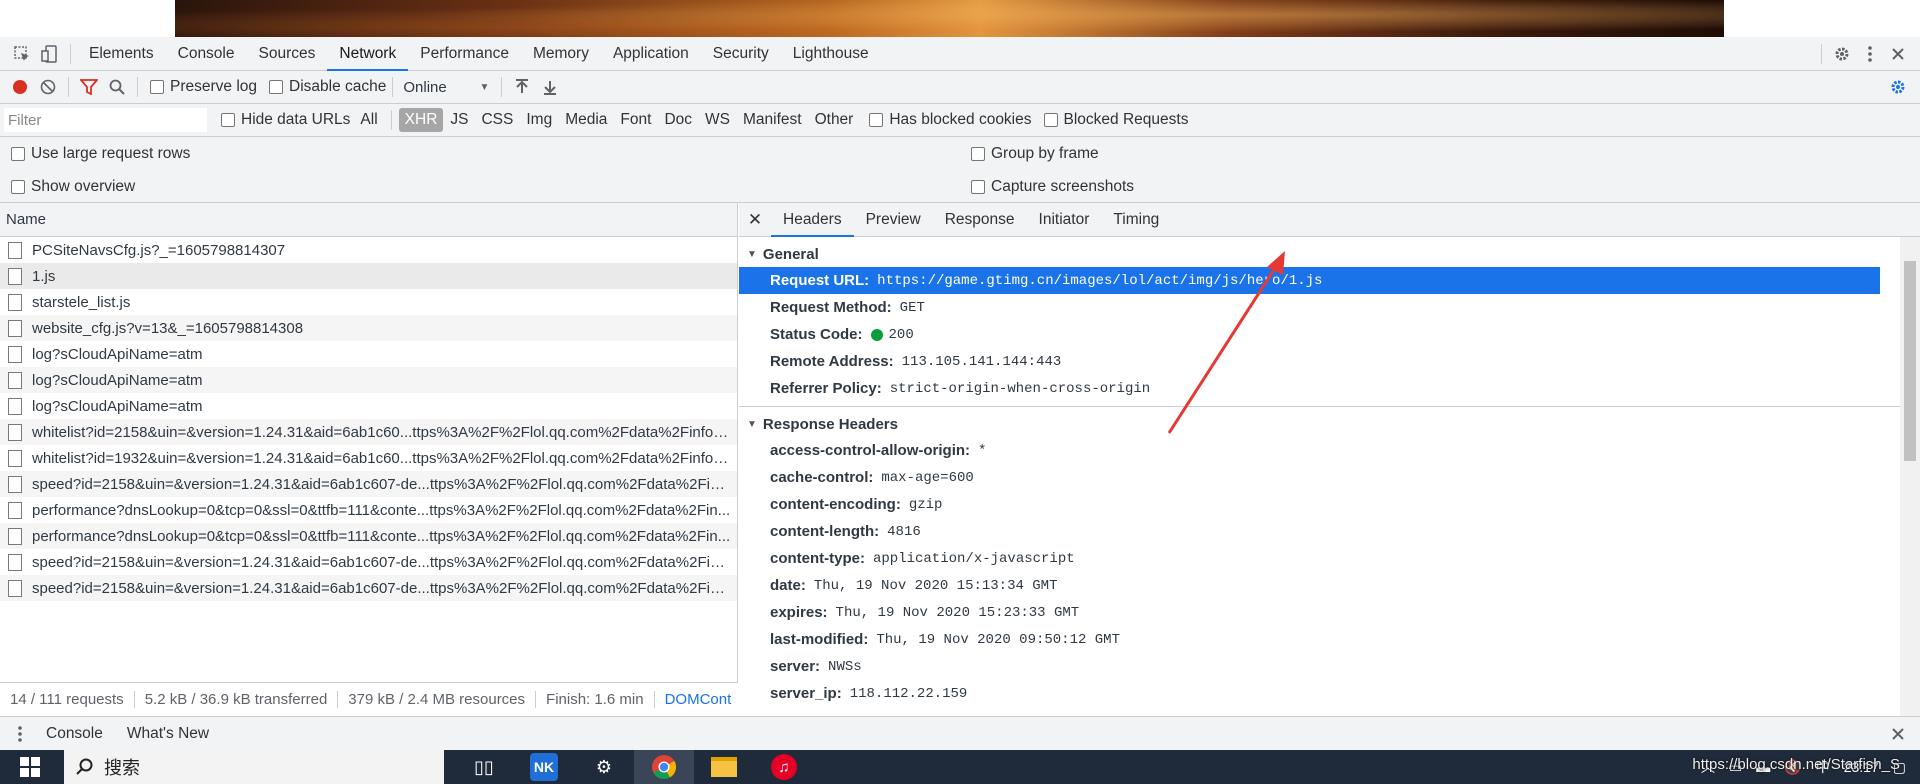  Describe the element at coordinates (586, 120) in the screenshot. I see `filter-type-media: Media` at that location.